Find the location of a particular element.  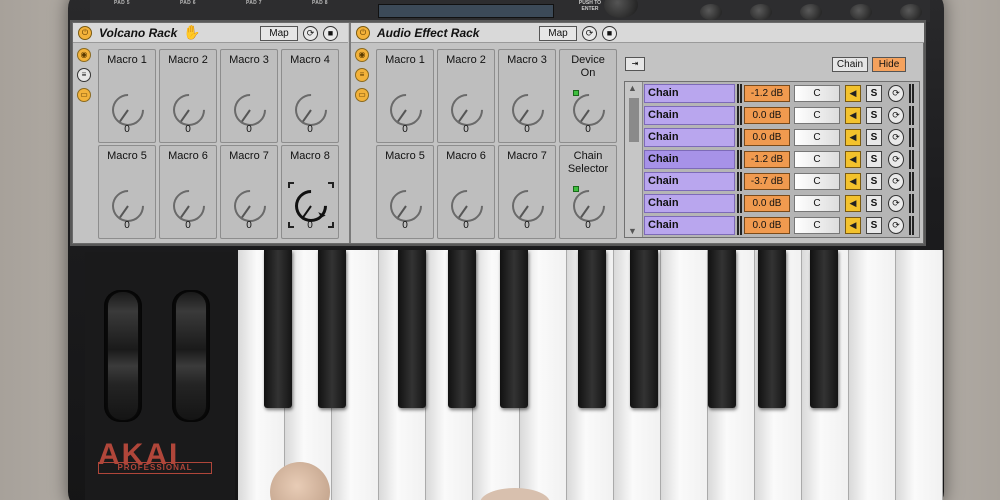

macro-knob-4: Macro 4 0 is located at coordinates (310, 96).